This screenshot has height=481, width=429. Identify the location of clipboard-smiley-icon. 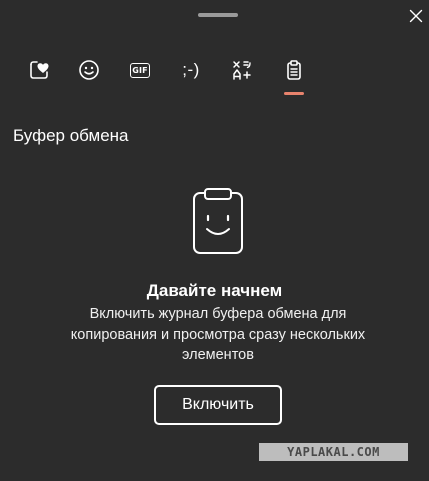
(218, 221).